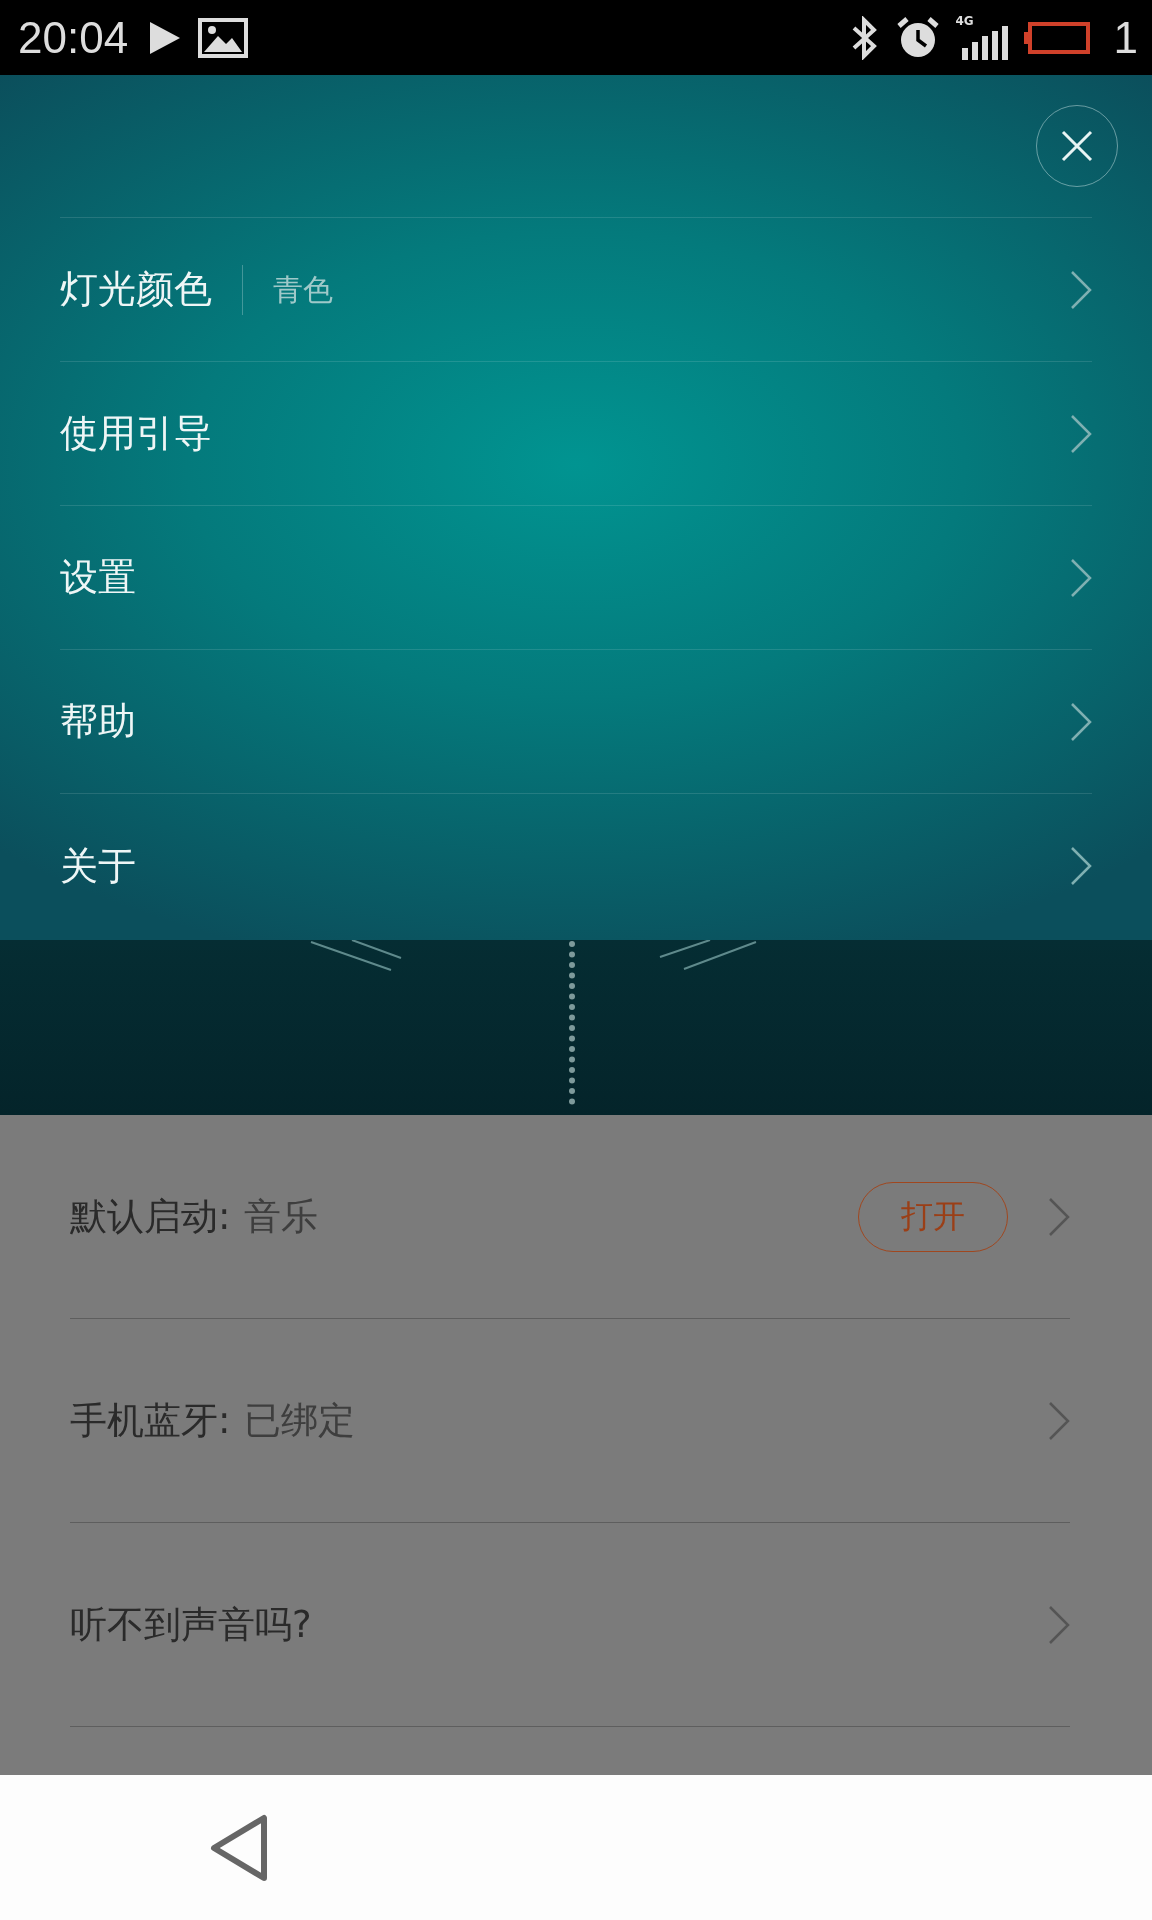 The width and height of the screenshot is (1152, 1920). Describe the element at coordinates (240, 1847) in the screenshot. I see `back-icon` at that location.